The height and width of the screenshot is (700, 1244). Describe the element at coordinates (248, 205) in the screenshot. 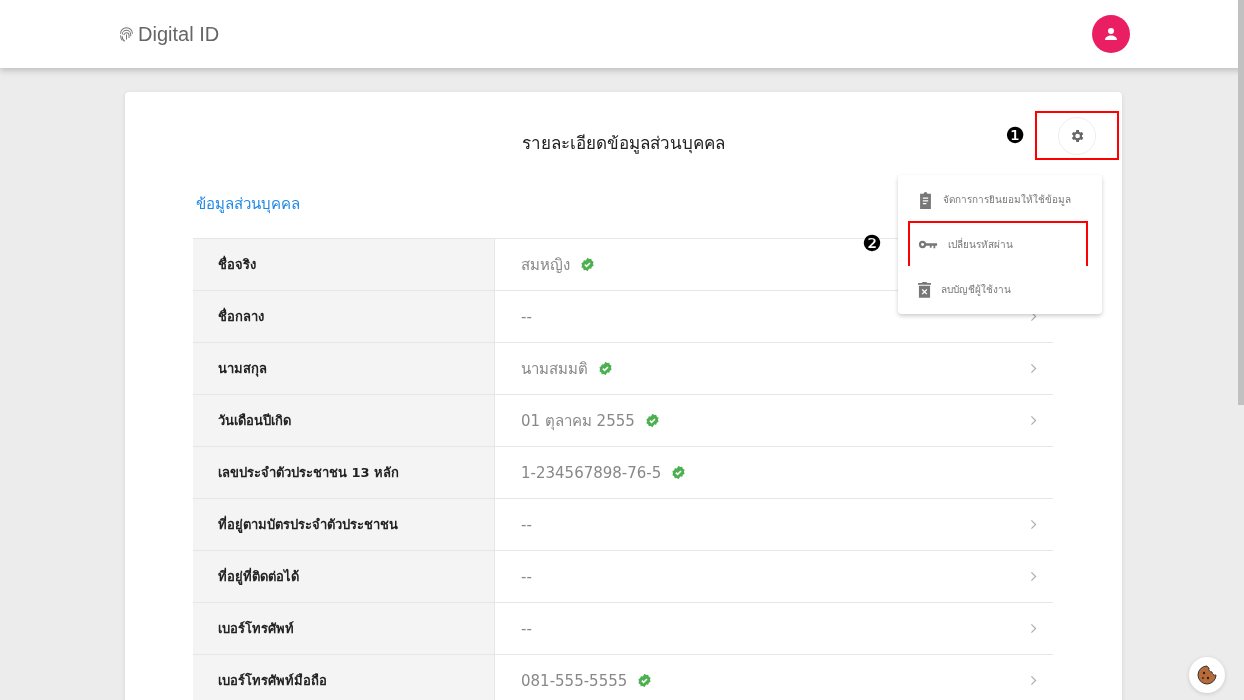

I see `section-heading: ข้อมูลส่วนบุคคล` at that location.